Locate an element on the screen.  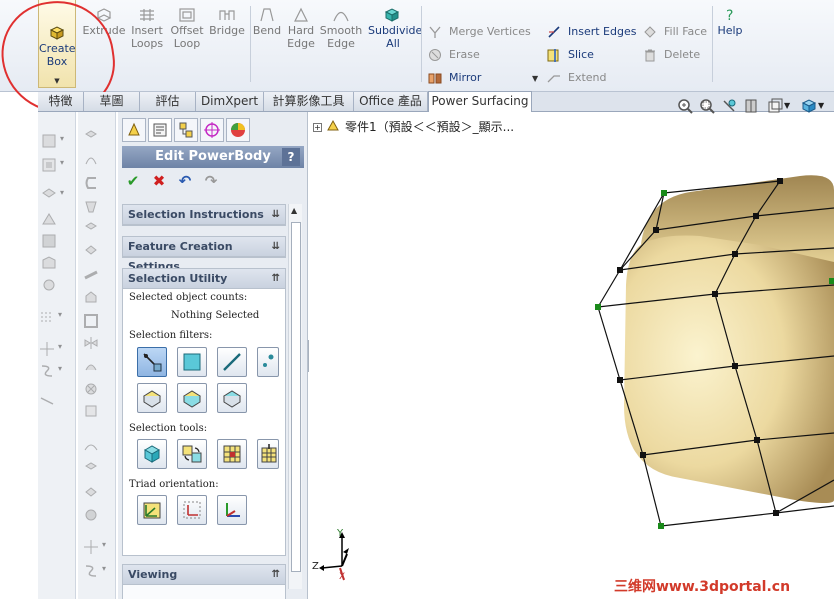
face-loop-filter-button is located at coordinates (232, 398).